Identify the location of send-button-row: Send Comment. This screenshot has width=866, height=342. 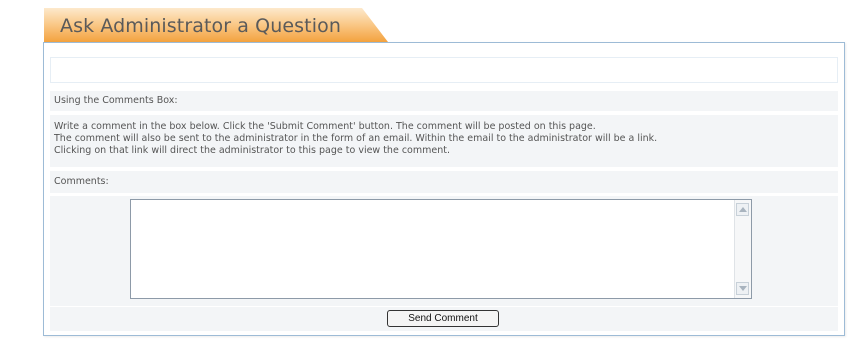
(444, 319).